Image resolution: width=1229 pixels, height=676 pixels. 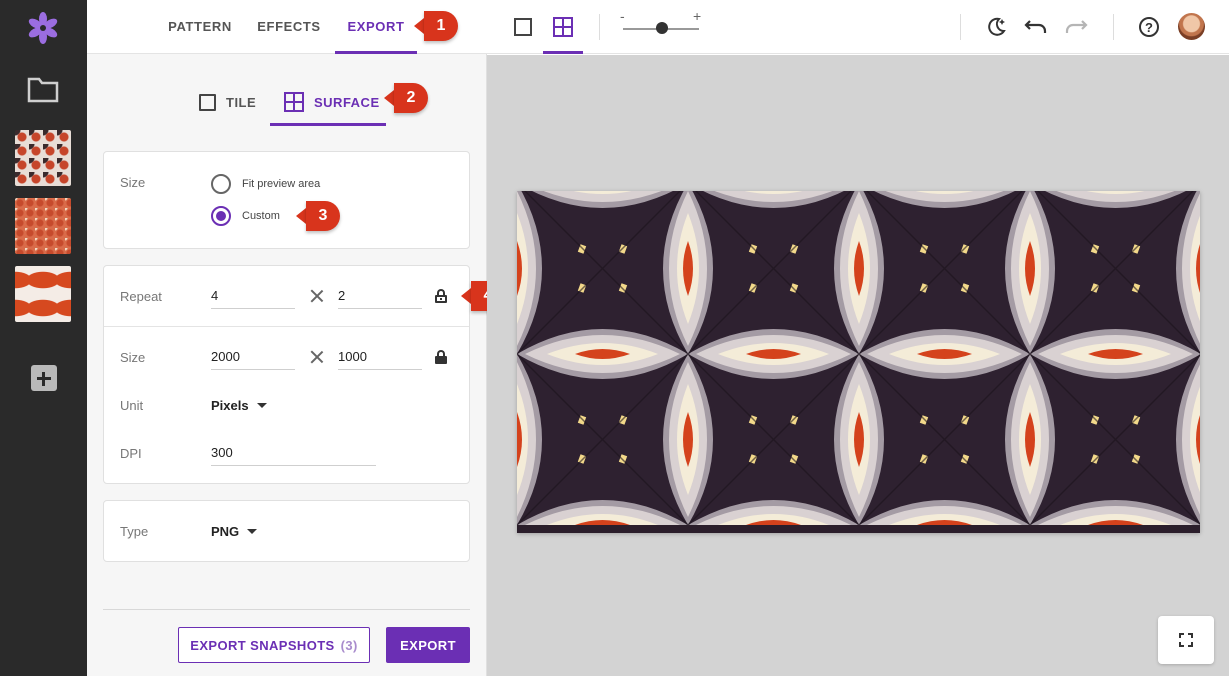 What do you see at coordinates (323, 216) in the screenshot?
I see `callout-number: 3` at bounding box center [323, 216].